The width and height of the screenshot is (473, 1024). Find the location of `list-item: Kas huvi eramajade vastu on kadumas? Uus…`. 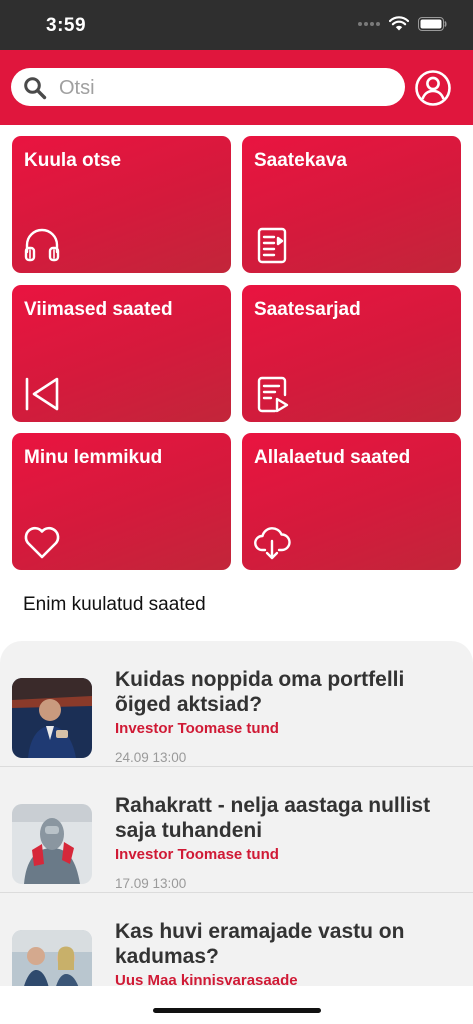

list-item: Kas huvi eramajade vastu on kadumas? Uus… is located at coordinates (236, 939).